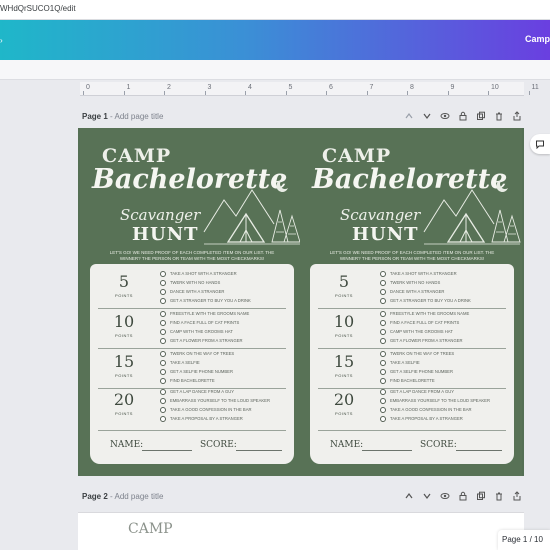 The width and height of the screenshot is (550, 550). Describe the element at coordinates (412, 87) in the screenshot. I see `ruler-tick-label: 8` at that location.